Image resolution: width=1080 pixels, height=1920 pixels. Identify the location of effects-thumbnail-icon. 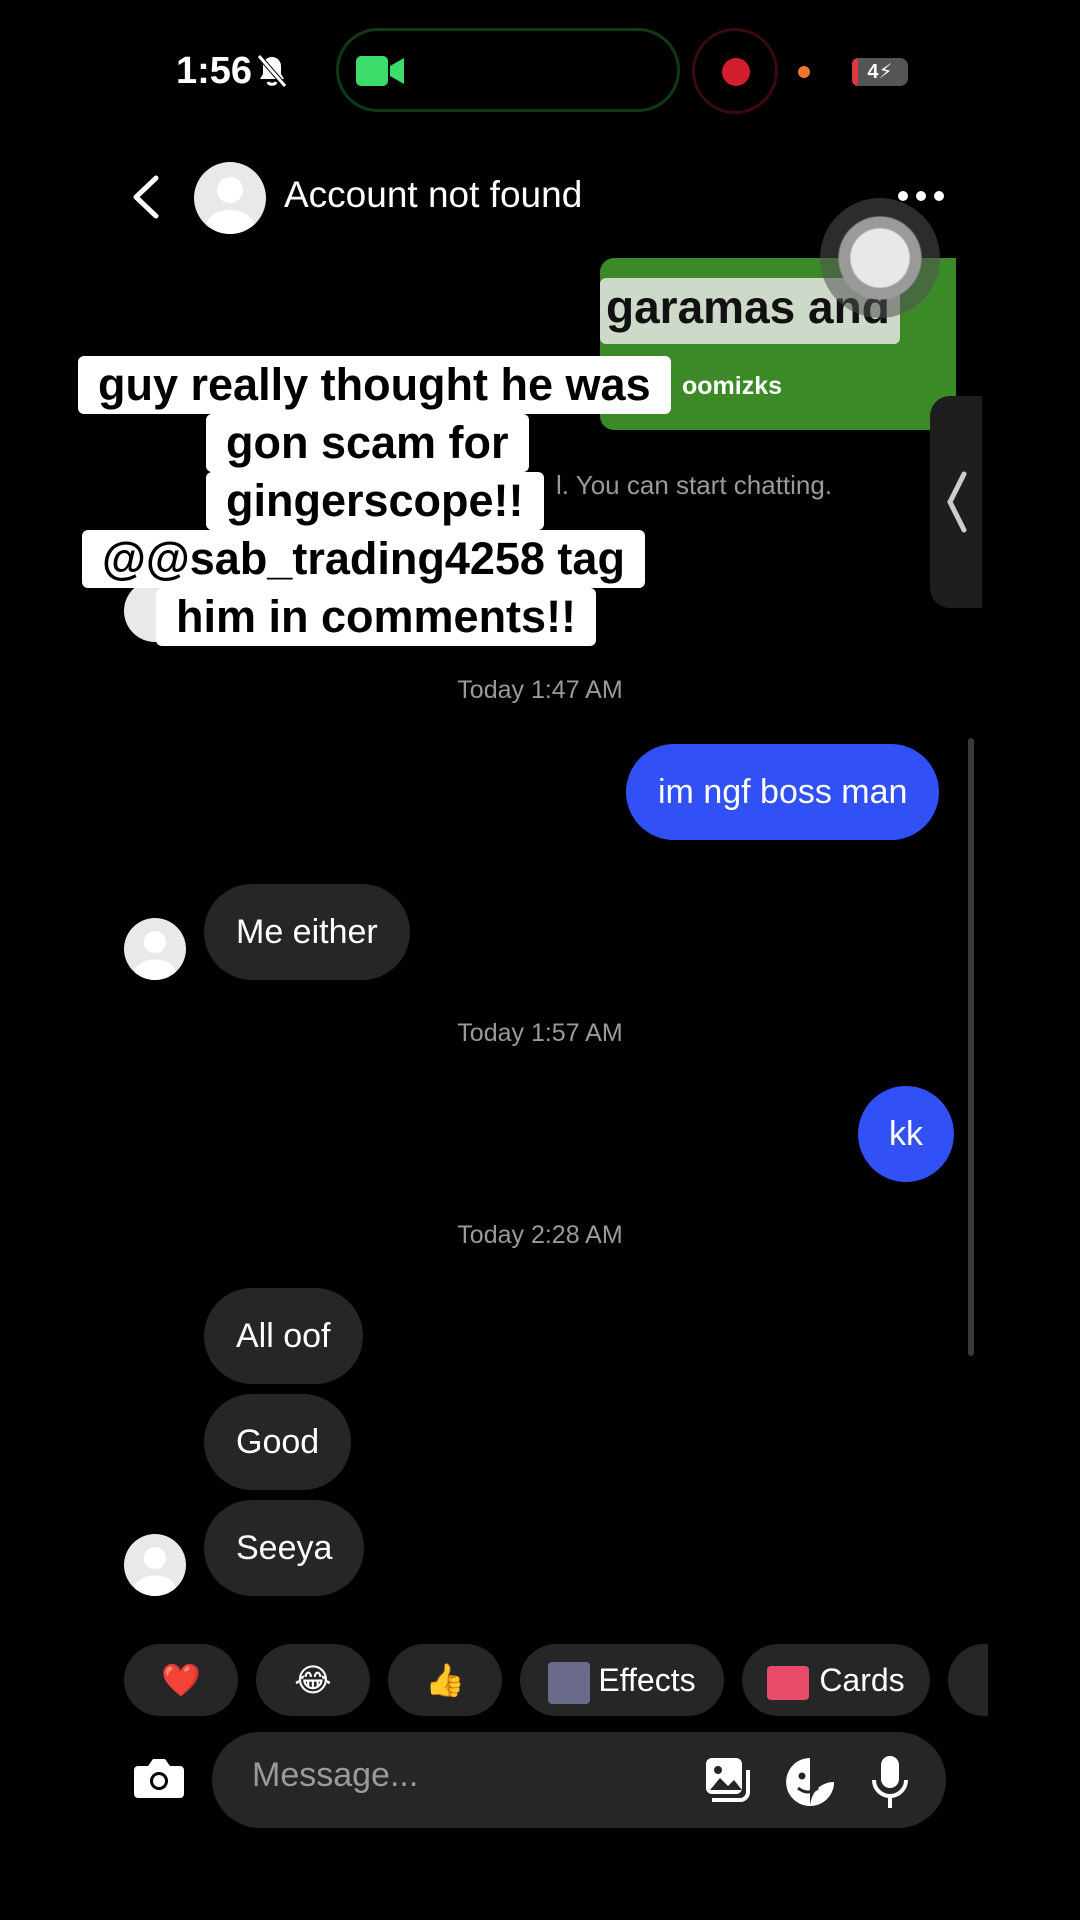
(569, 1682).